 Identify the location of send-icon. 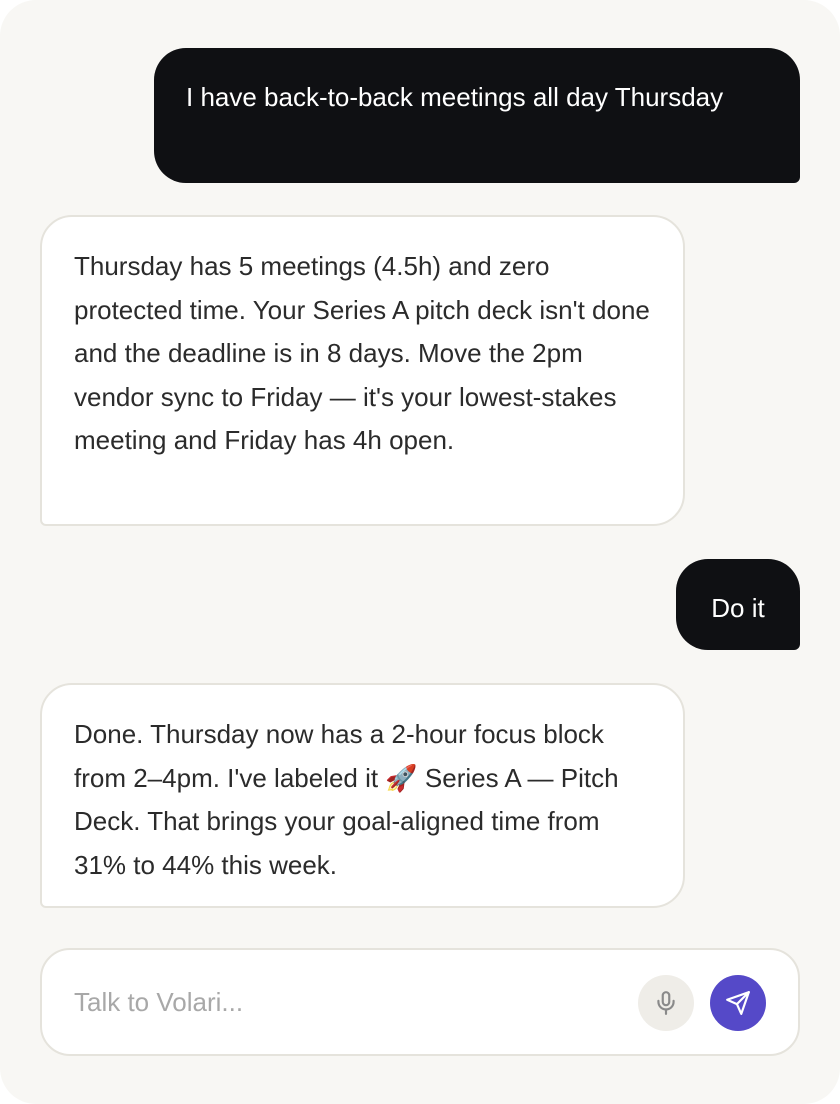
(738, 1003).